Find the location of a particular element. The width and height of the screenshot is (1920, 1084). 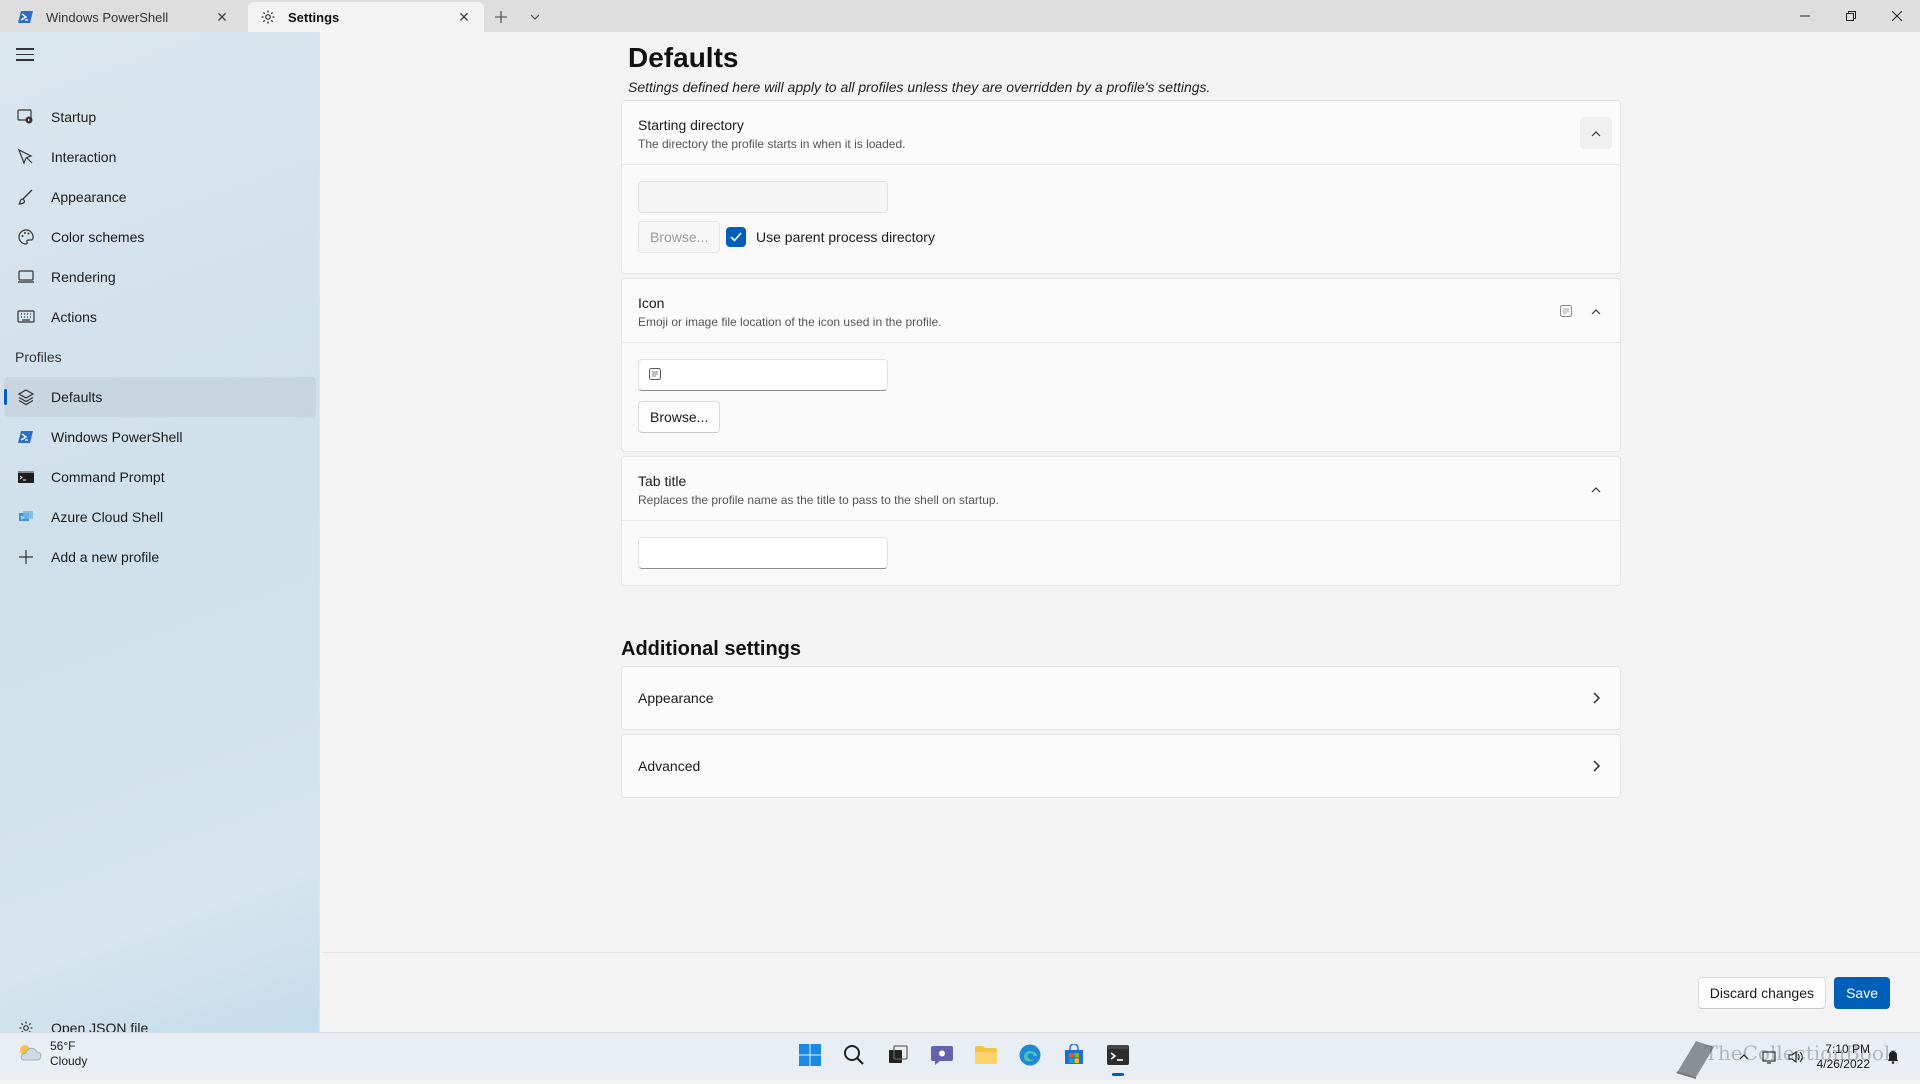

restore-button is located at coordinates (1851, 16).